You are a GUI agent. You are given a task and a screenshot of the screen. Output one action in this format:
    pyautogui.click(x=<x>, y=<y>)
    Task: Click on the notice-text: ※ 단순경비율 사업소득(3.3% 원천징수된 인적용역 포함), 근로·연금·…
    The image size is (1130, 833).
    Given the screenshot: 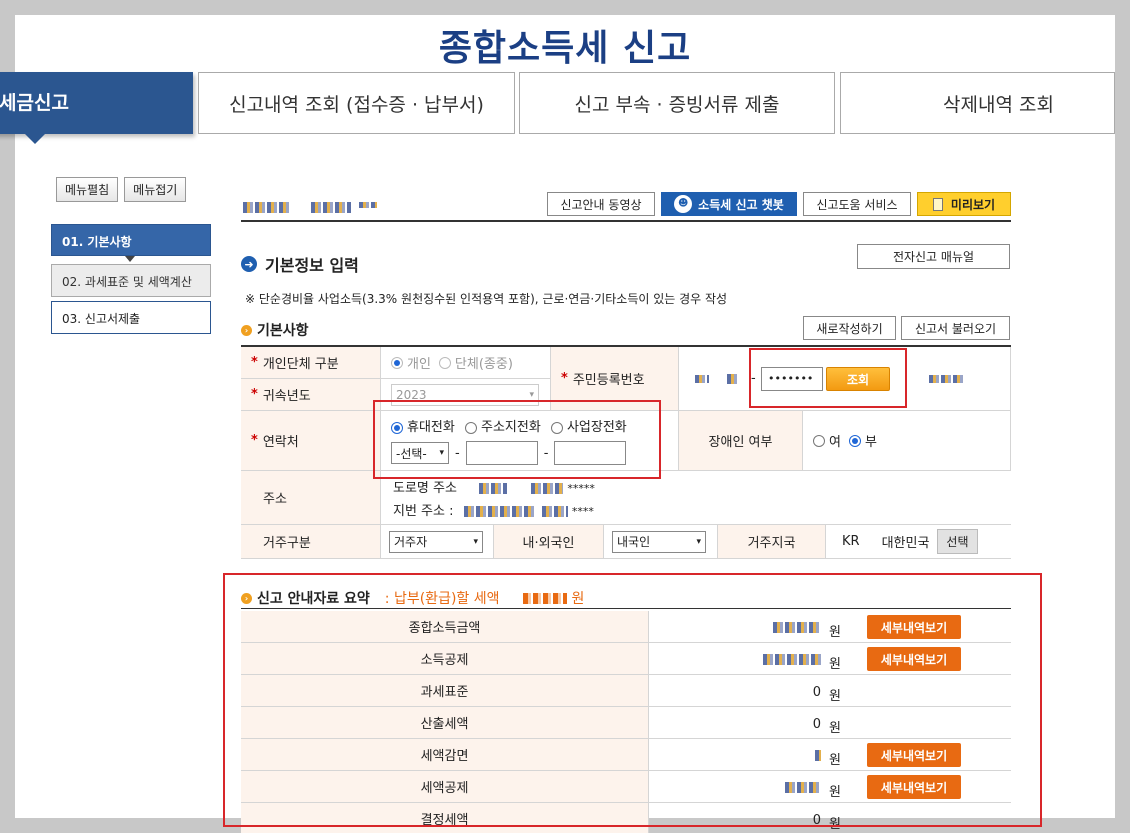 What is the action you would take?
    pyautogui.click(x=486, y=299)
    